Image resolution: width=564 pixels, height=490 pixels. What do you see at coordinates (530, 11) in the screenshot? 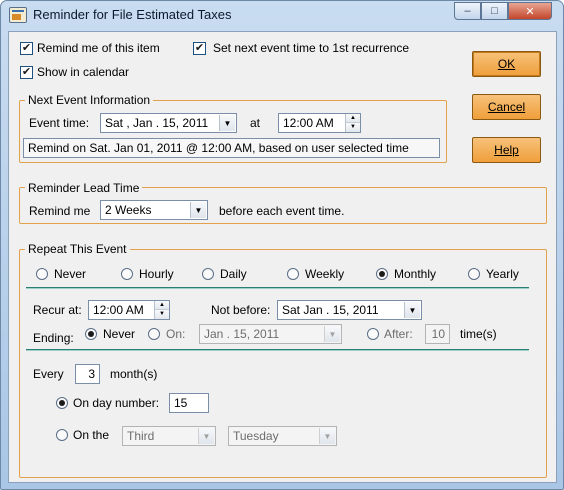
I see `close-button: ✕` at bounding box center [530, 11].